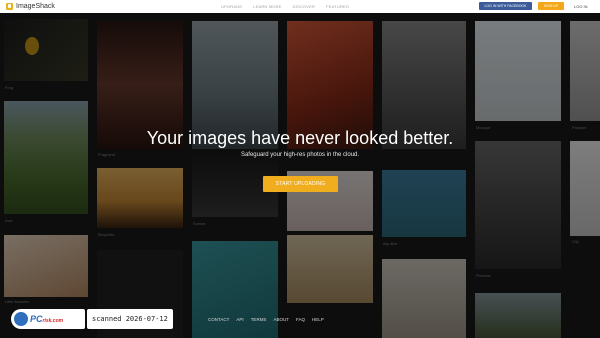  I want to click on footer-link-api: API, so click(239, 319).